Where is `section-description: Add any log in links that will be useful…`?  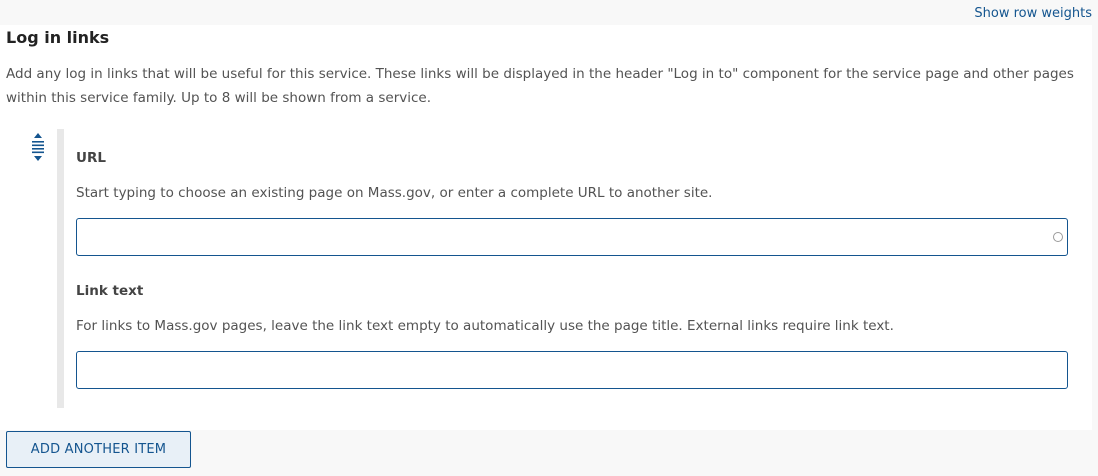 section-description: Add any log in links that will be useful… is located at coordinates (540, 86).